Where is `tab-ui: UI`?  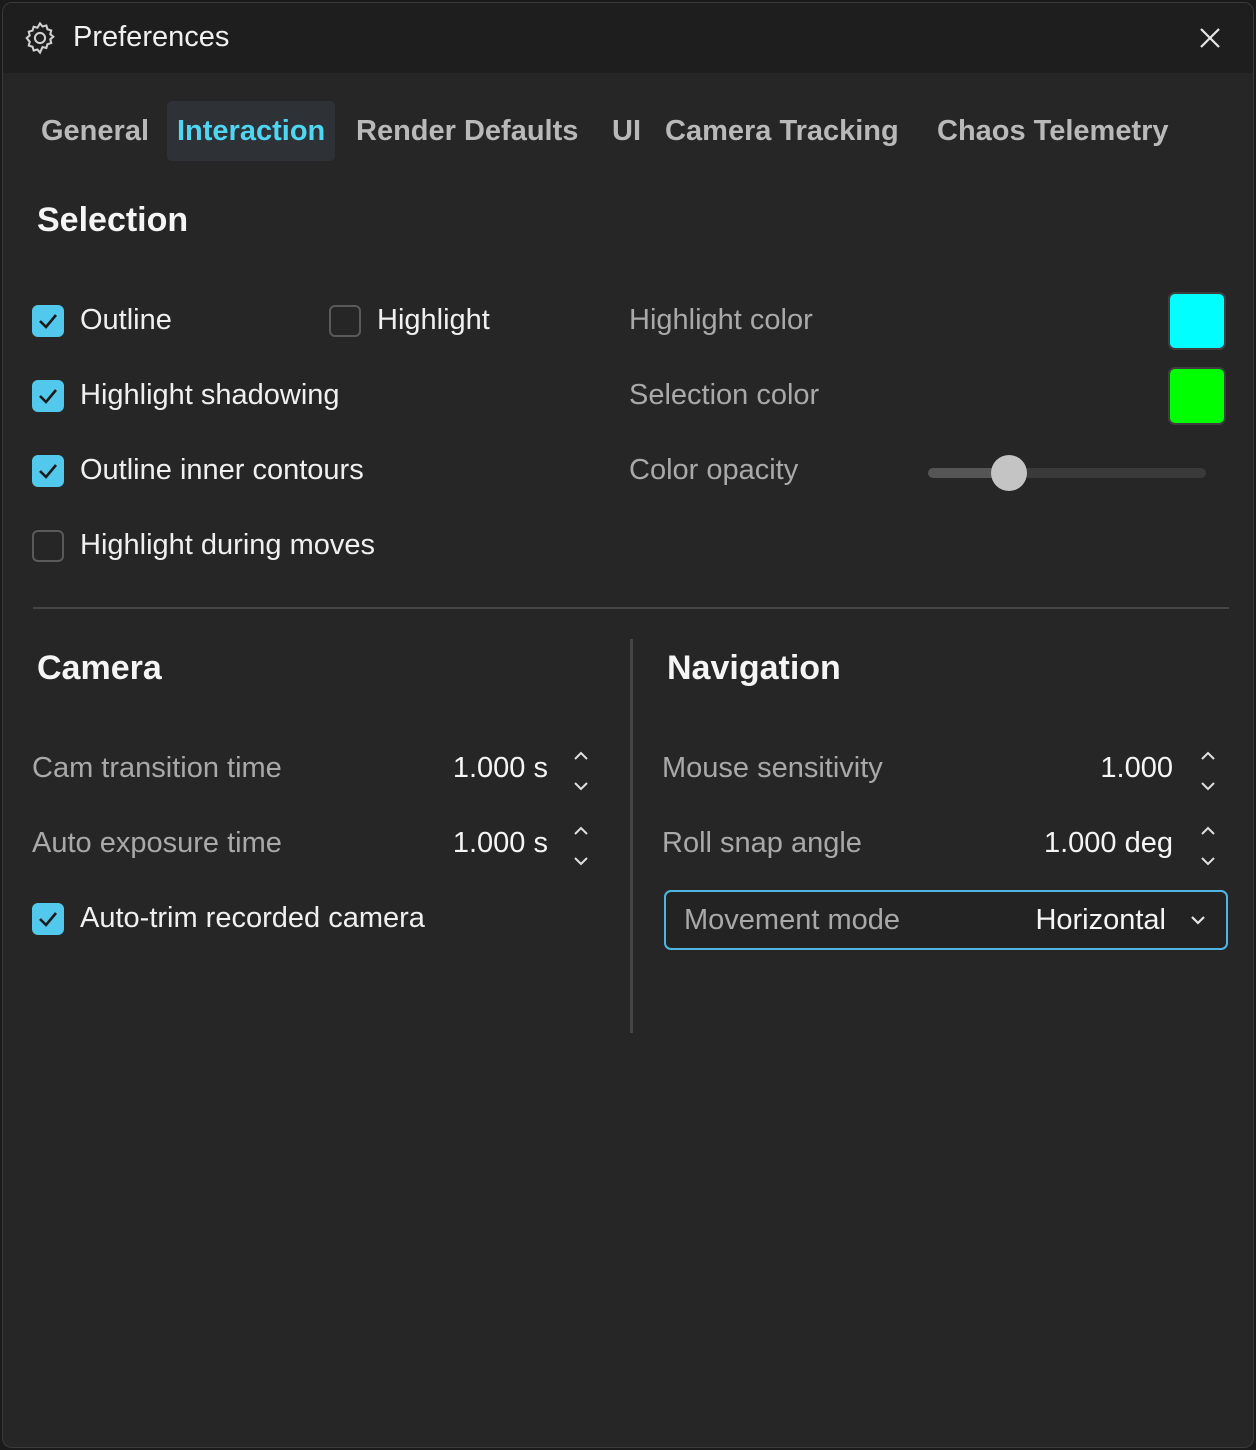 tab-ui: UI is located at coordinates (626, 131).